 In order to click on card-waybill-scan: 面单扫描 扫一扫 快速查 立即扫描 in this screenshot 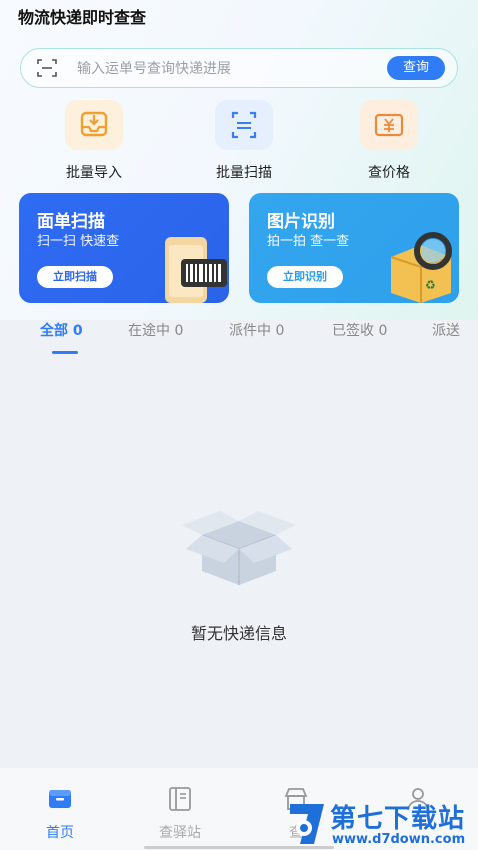, I will do `click(124, 248)`.